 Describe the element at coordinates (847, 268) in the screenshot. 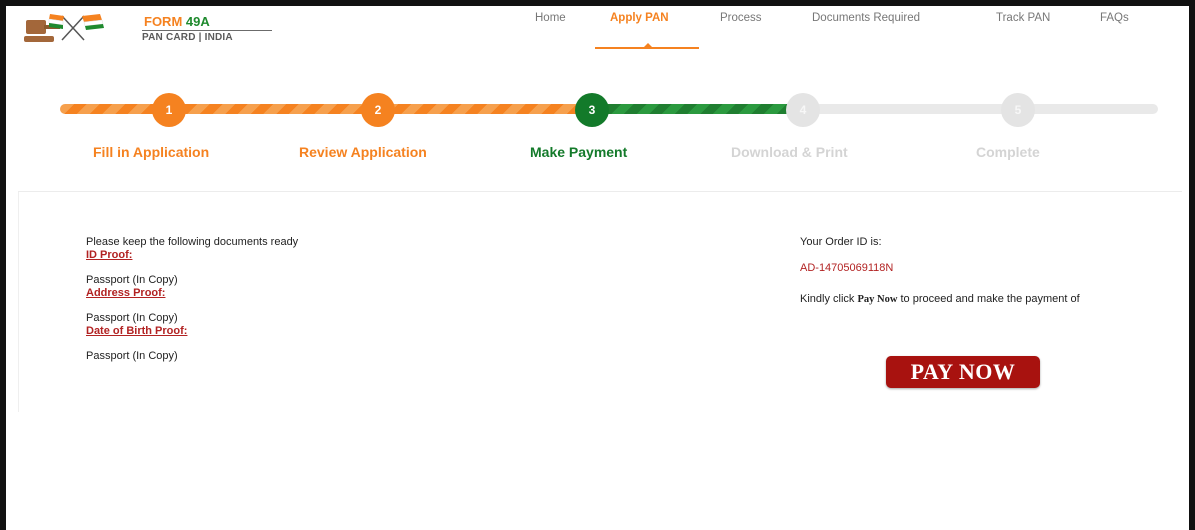

I see `order-id-value: AD-14705069118N` at that location.